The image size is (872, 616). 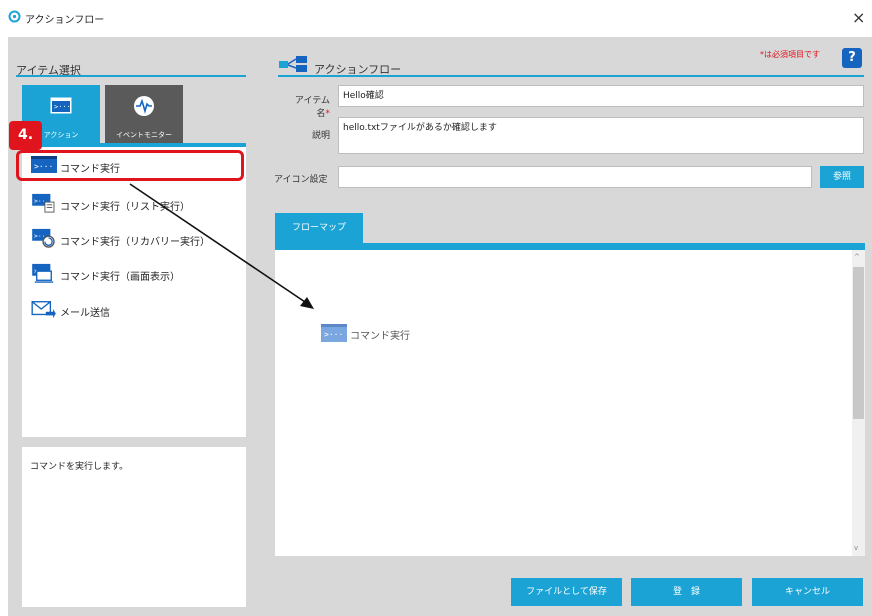 What do you see at coordinates (65, 20) in the screenshot?
I see `window-title: アクションフロー` at bounding box center [65, 20].